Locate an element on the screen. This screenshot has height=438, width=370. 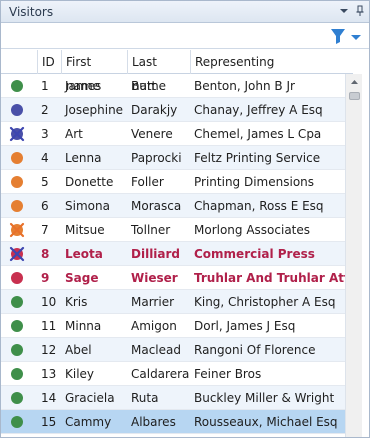
cell-first-name: Simona is located at coordinates (87, 206).